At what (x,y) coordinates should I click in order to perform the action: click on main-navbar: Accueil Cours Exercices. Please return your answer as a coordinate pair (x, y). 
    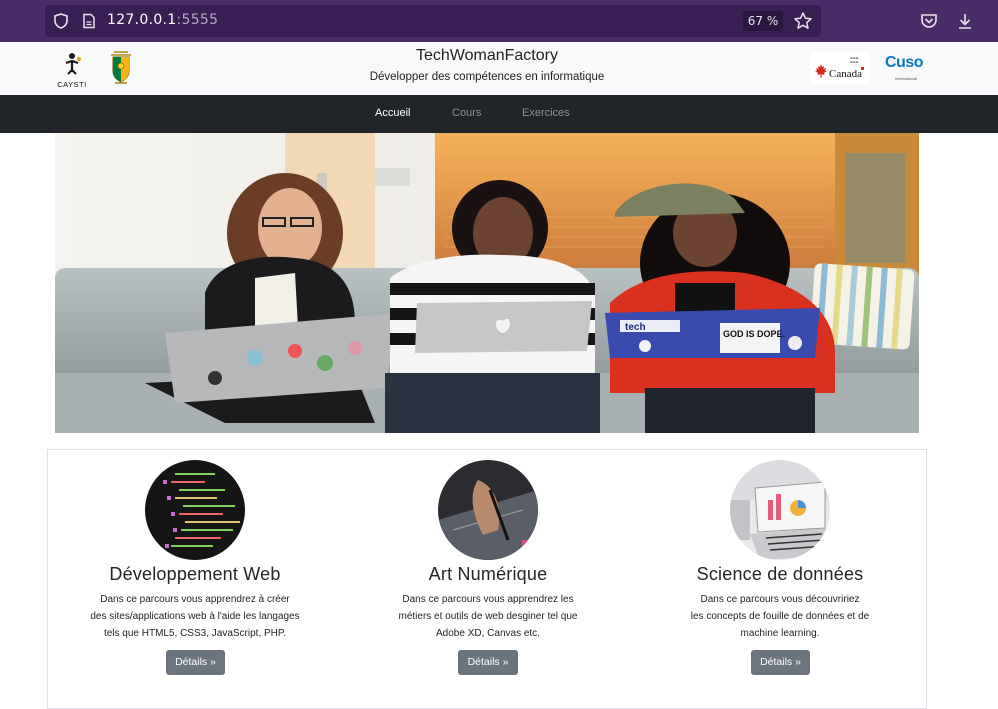
    Looking at the image, I should click on (499, 114).